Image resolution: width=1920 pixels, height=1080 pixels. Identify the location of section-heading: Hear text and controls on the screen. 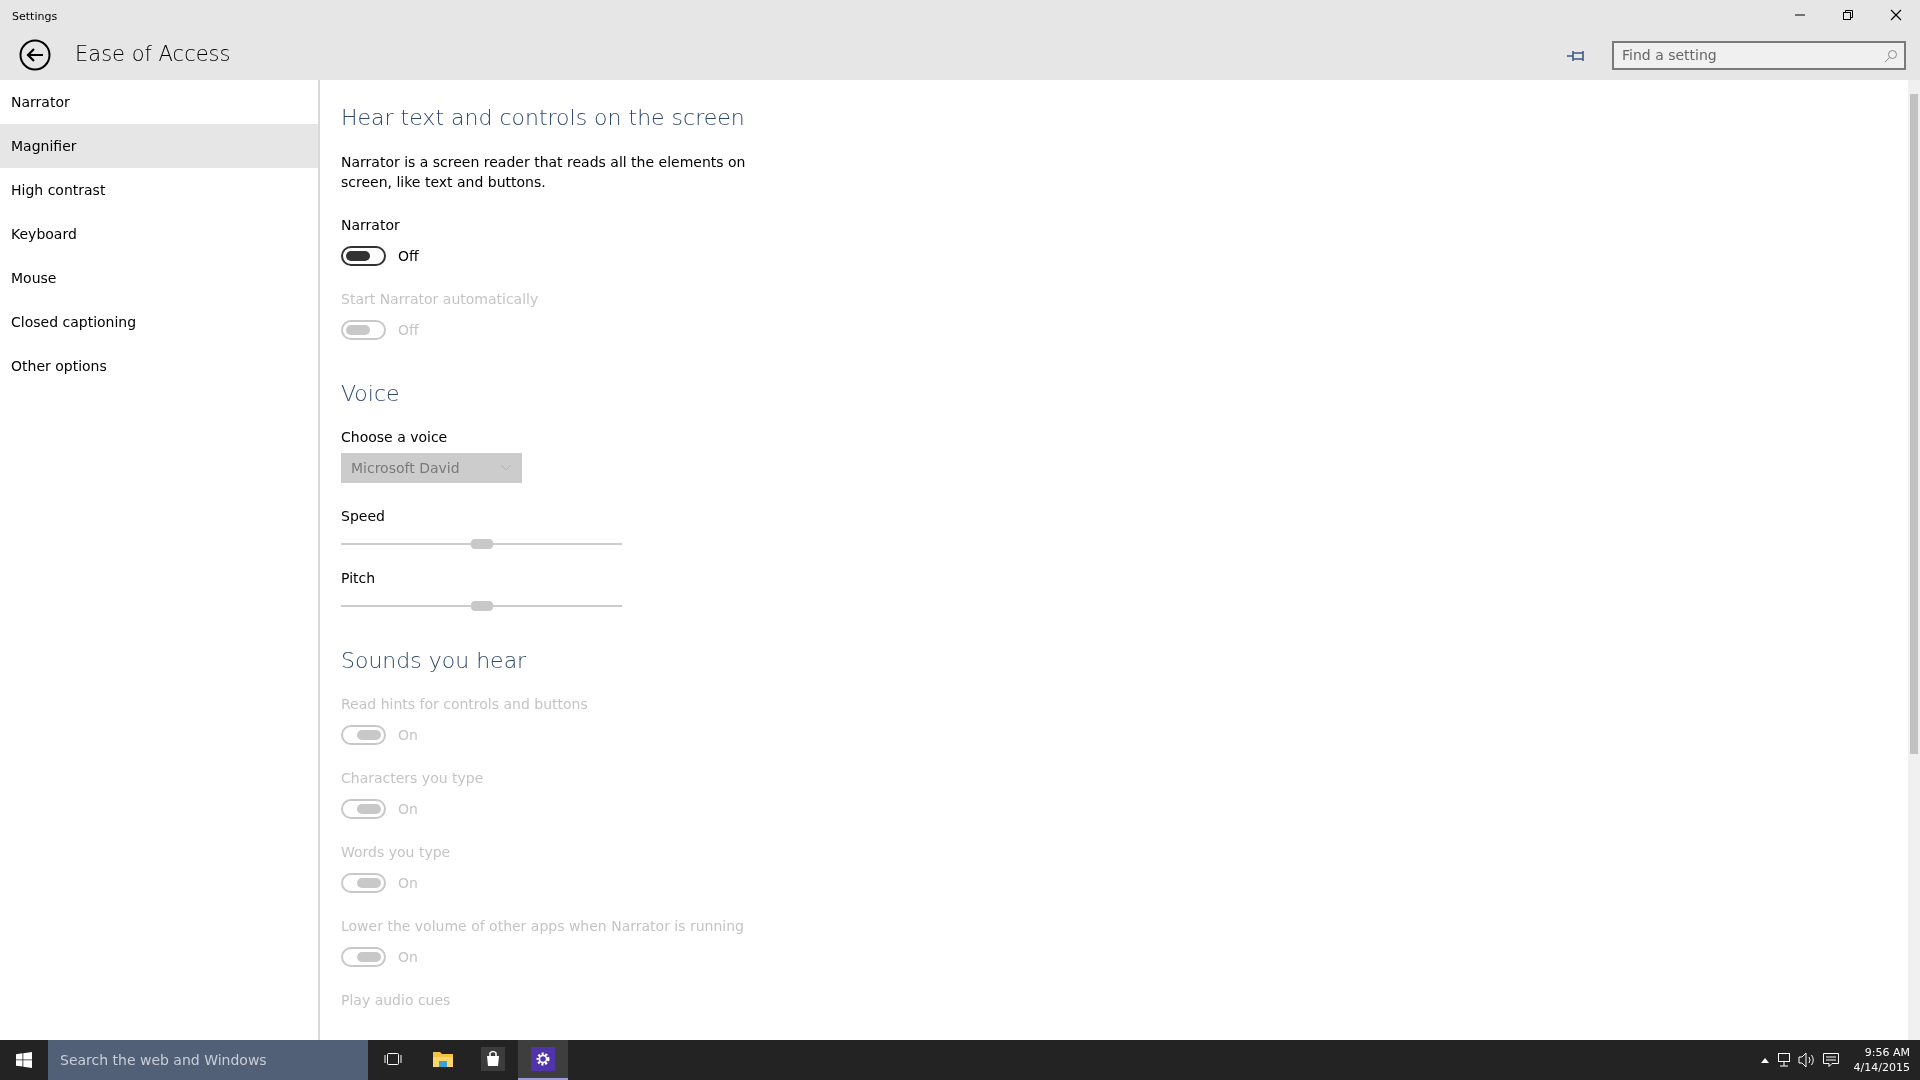
(543, 118).